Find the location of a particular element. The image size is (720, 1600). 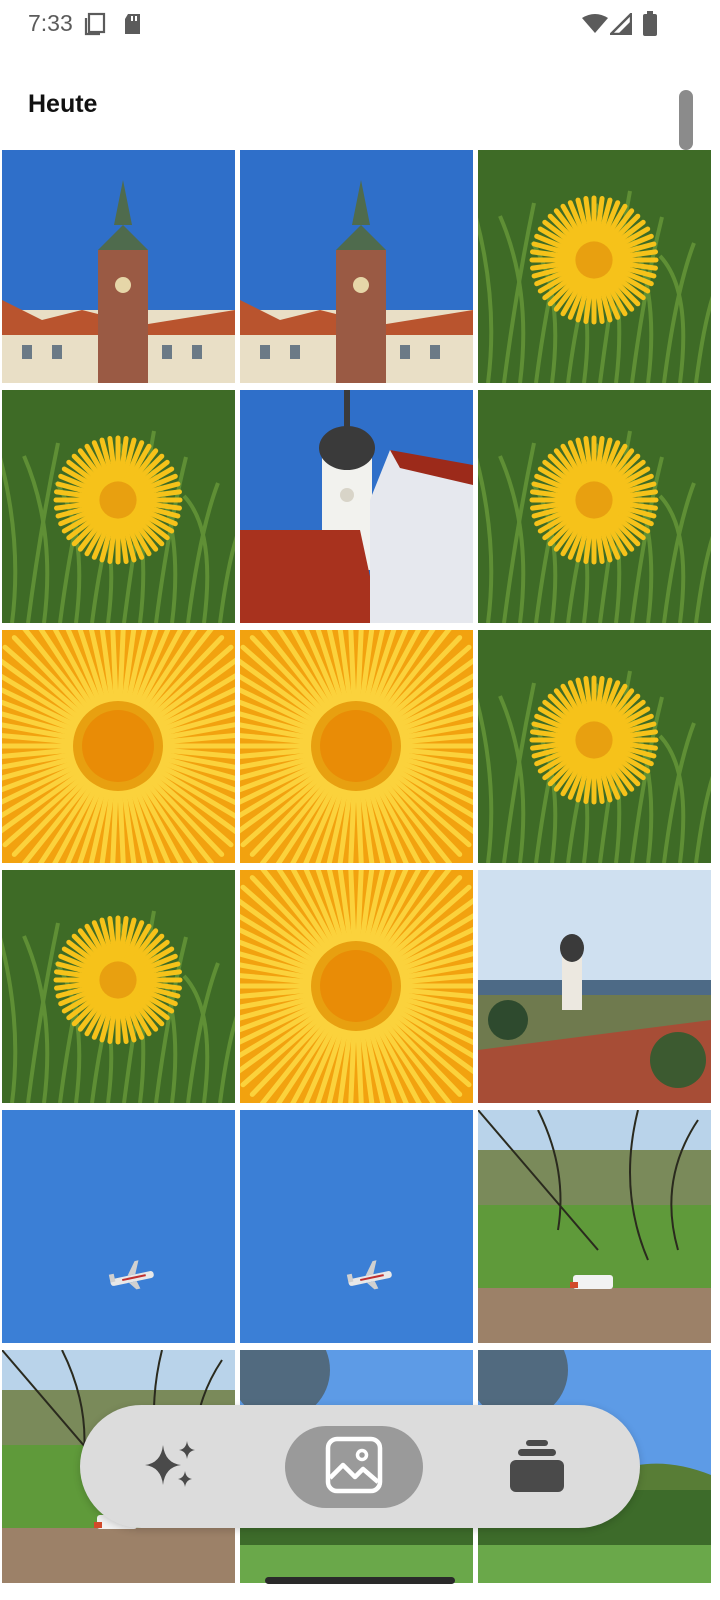

stack-icon is located at coordinates (537, 1467).